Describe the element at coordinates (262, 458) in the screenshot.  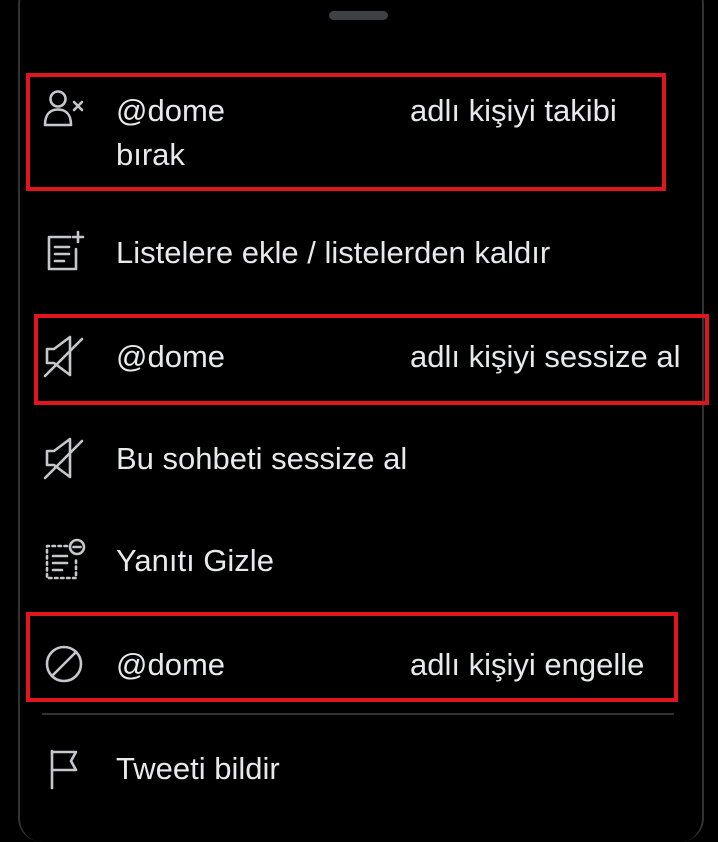
I see `mute-conversation-label: Bu sohbeti sessize al` at that location.